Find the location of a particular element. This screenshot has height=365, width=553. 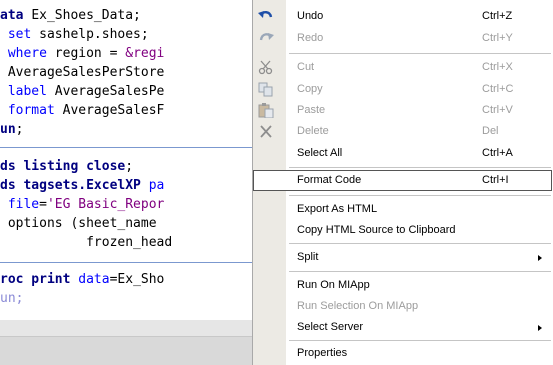

code-token: format is located at coordinates (35, 110).